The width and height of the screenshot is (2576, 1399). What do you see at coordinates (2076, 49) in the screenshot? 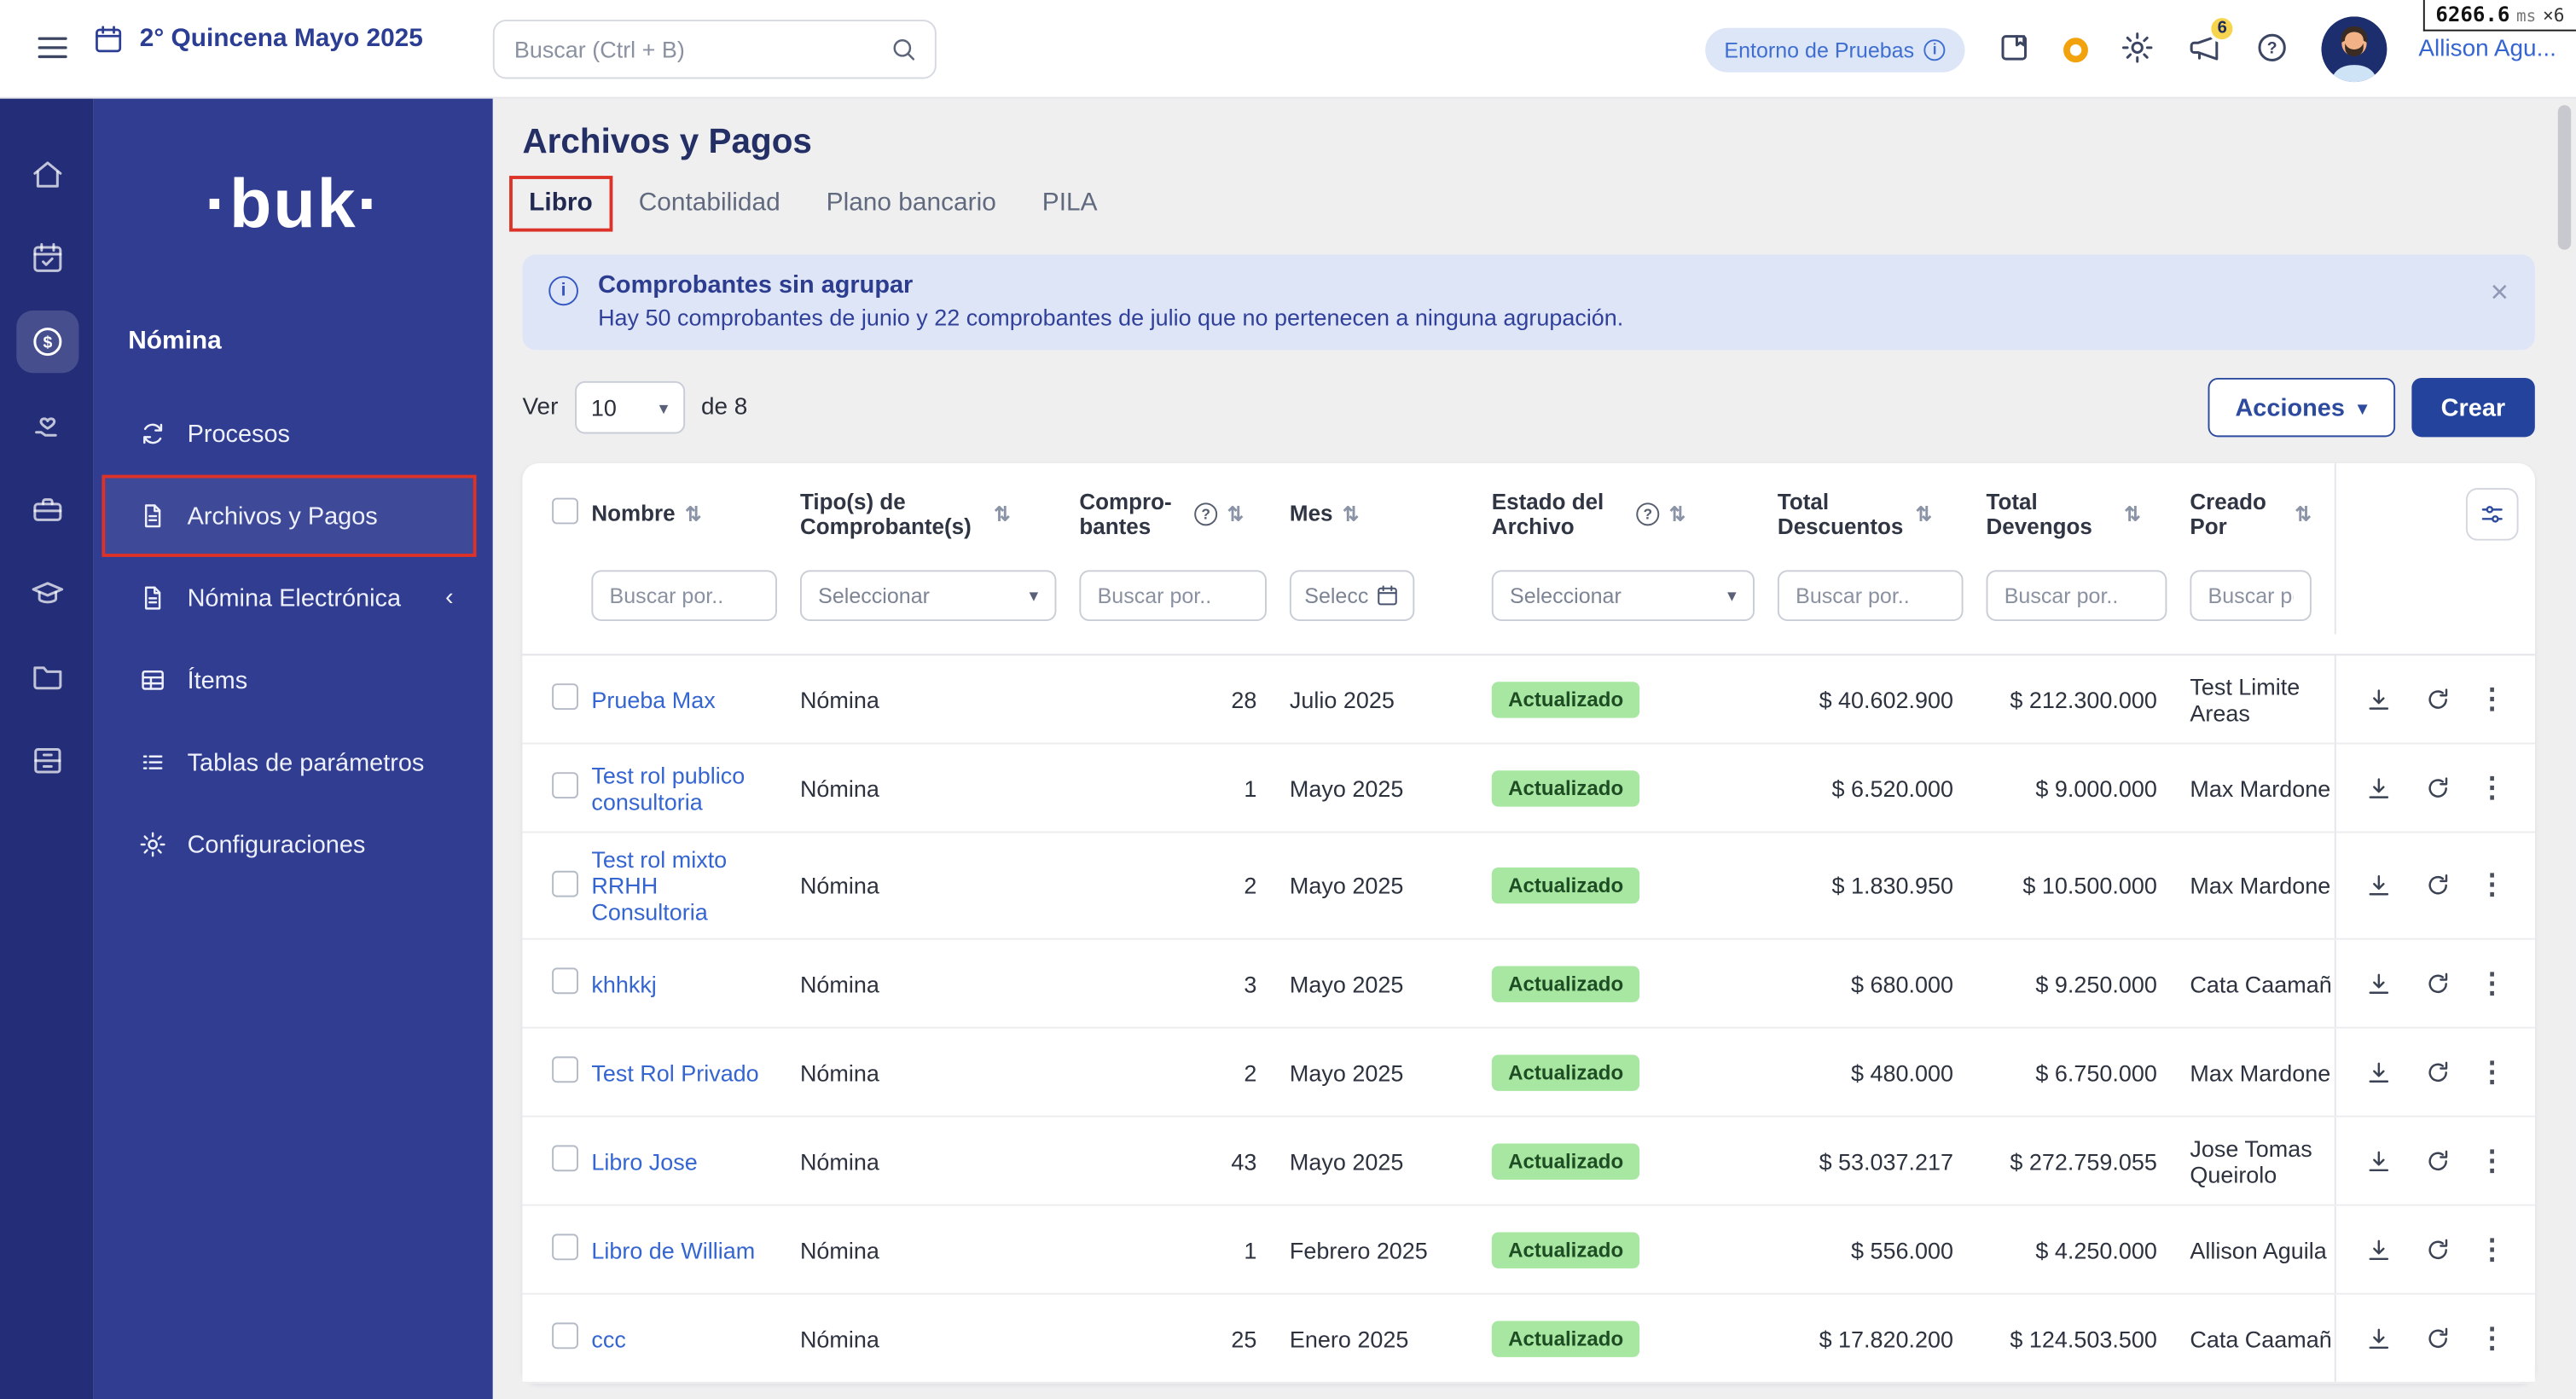
I see `assistant-icon` at bounding box center [2076, 49].